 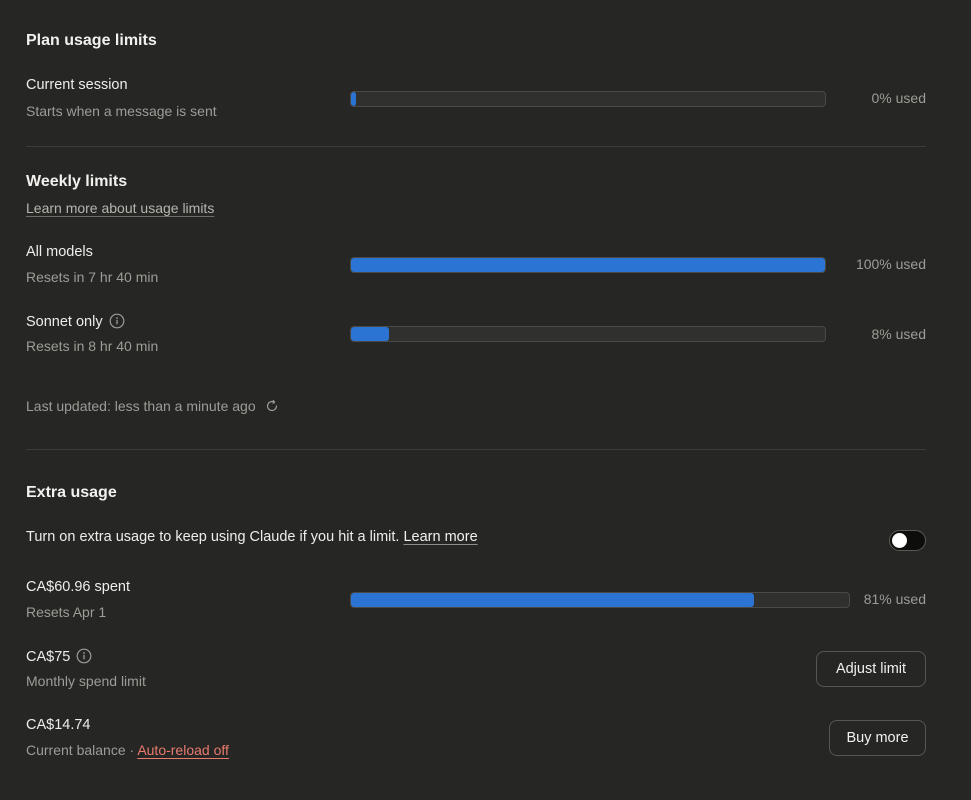 What do you see at coordinates (898, 334) in the screenshot?
I see `sonnet-only-pct: 8% used` at bounding box center [898, 334].